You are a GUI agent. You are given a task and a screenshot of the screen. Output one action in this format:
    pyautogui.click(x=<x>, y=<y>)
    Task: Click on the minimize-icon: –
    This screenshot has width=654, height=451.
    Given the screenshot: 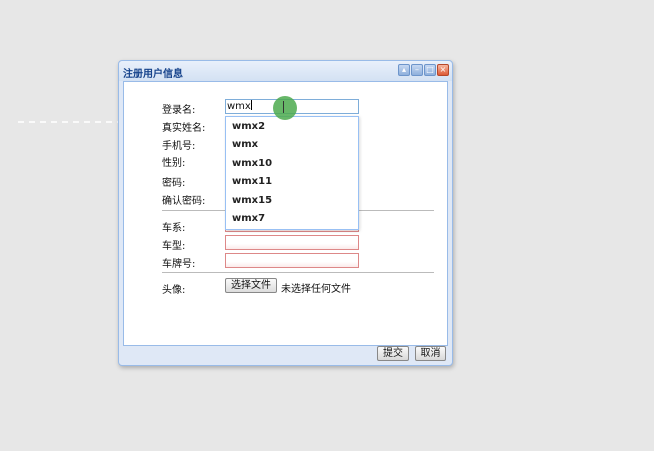 What is the action you would take?
    pyautogui.click(x=417, y=70)
    